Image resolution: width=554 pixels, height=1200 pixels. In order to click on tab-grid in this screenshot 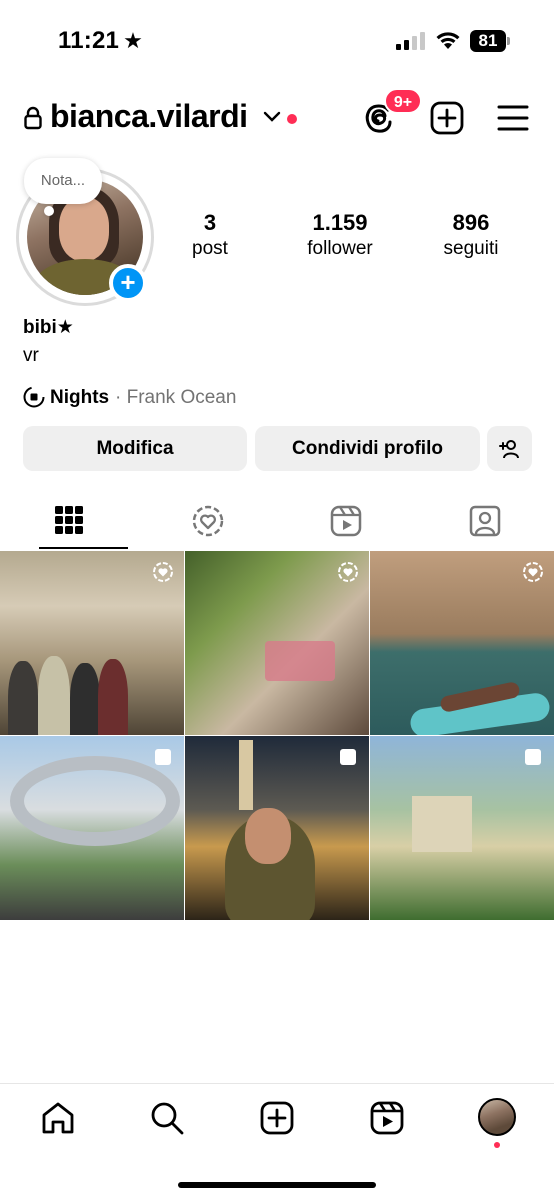, I will do `click(71, 523)`.